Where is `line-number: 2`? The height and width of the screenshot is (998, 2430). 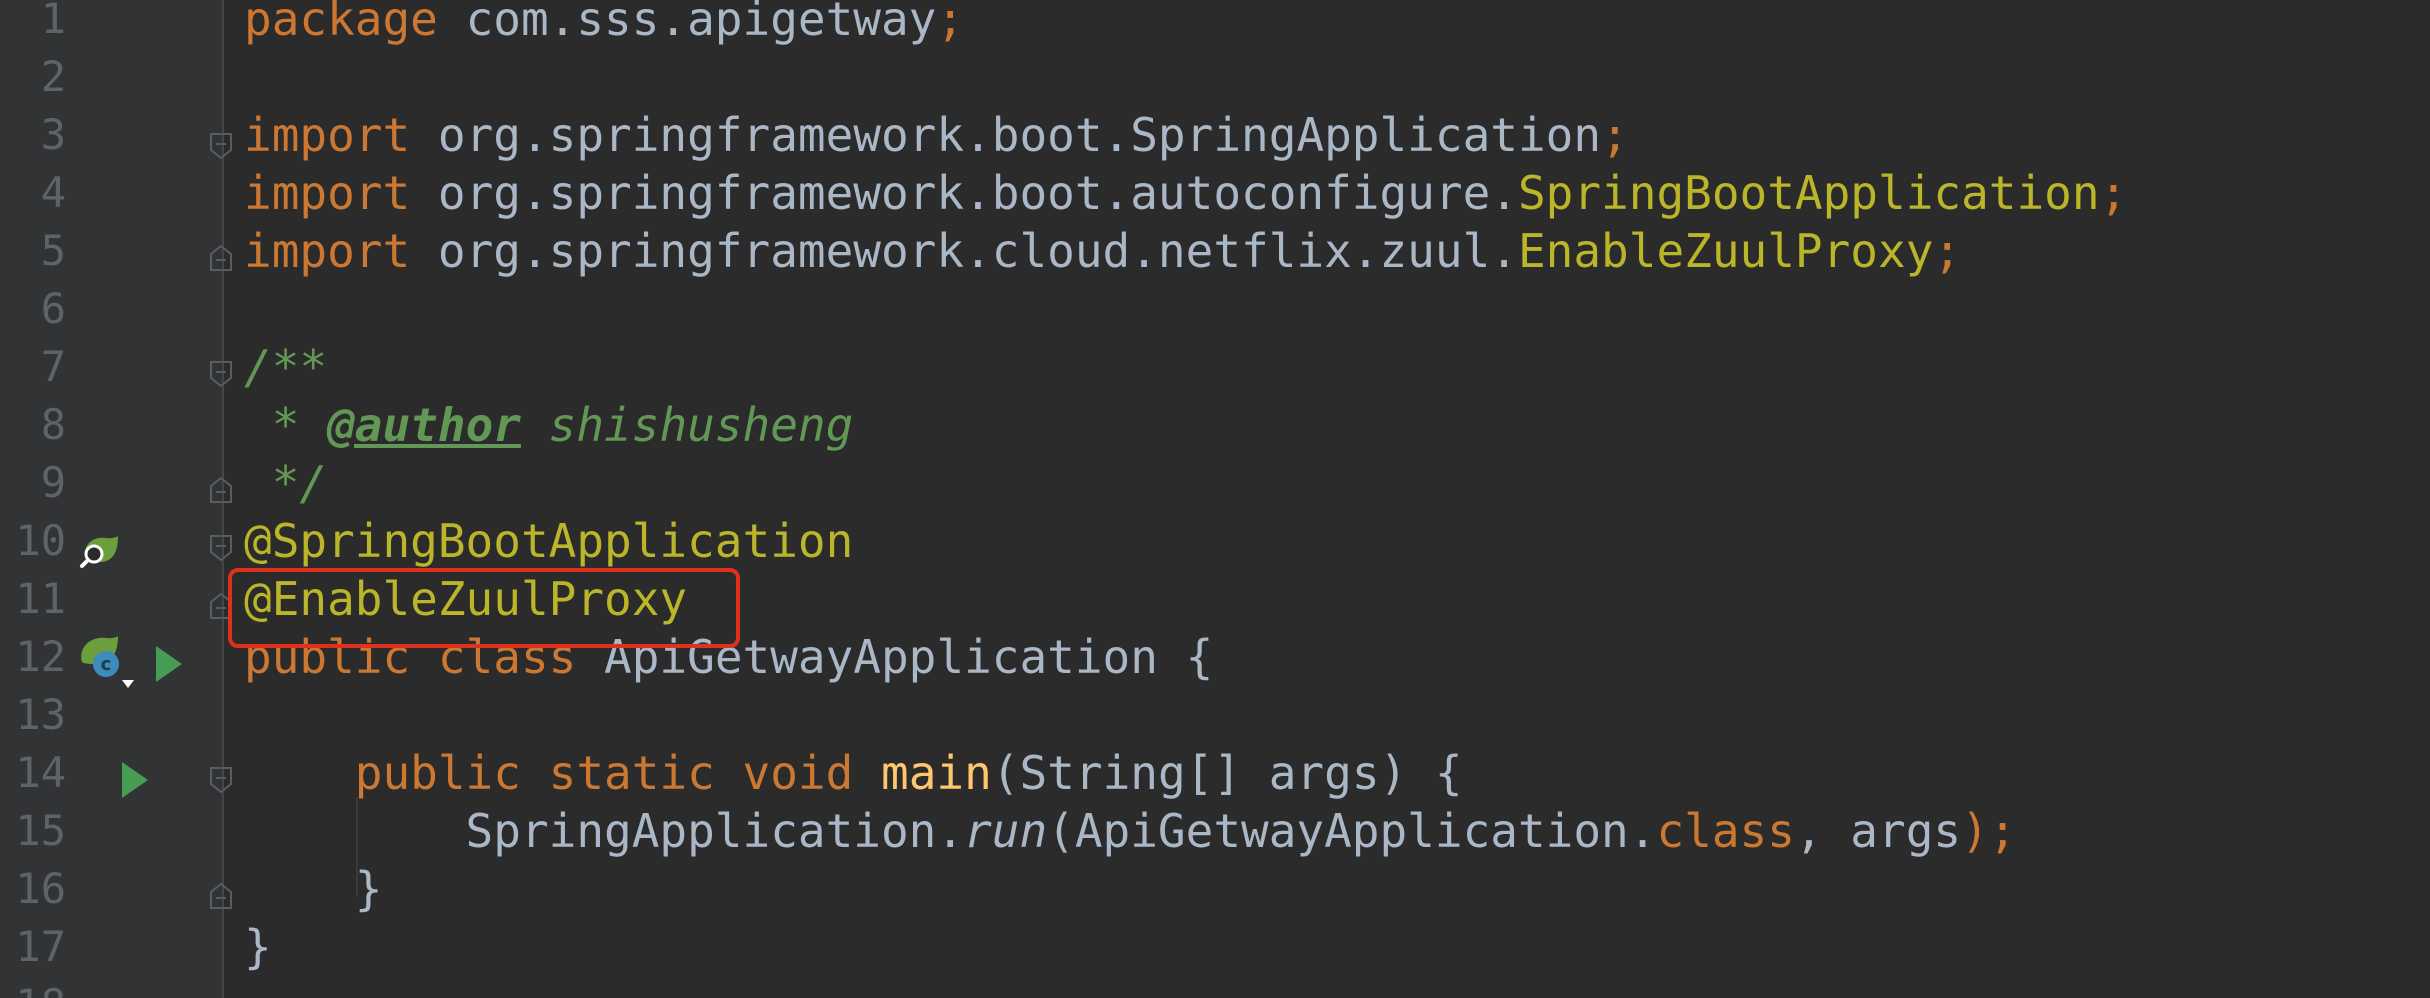 line-number: 2 is located at coordinates (53, 76).